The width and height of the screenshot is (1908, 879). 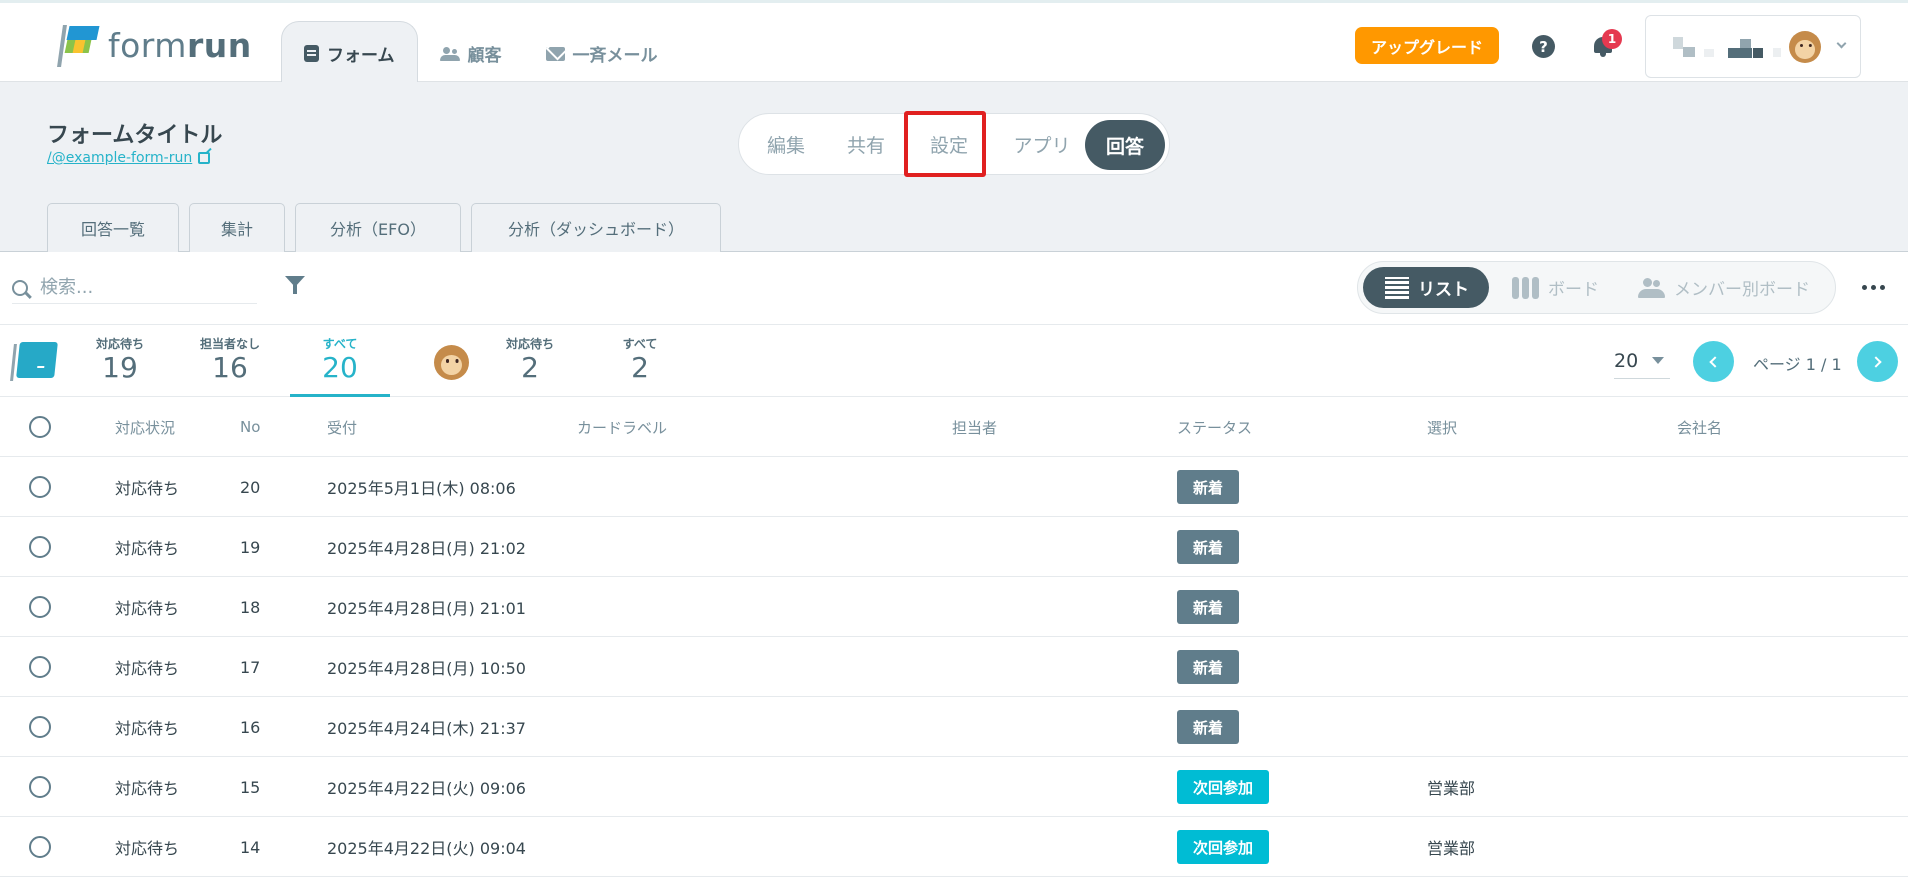 What do you see at coordinates (120, 359) in the screenshot?
I see `counter-team-waiting: 対応待ち 19` at bounding box center [120, 359].